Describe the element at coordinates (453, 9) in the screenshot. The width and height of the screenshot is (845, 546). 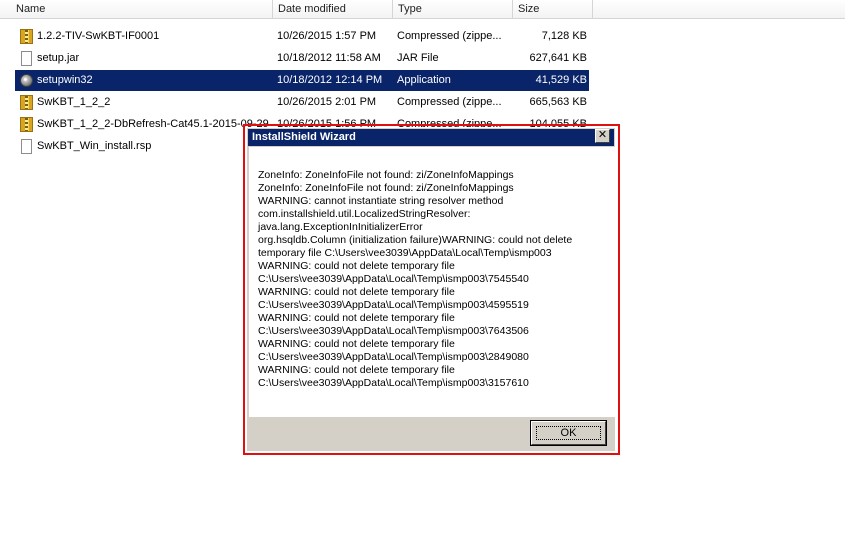
I see `column-header-type: Type` at that location.